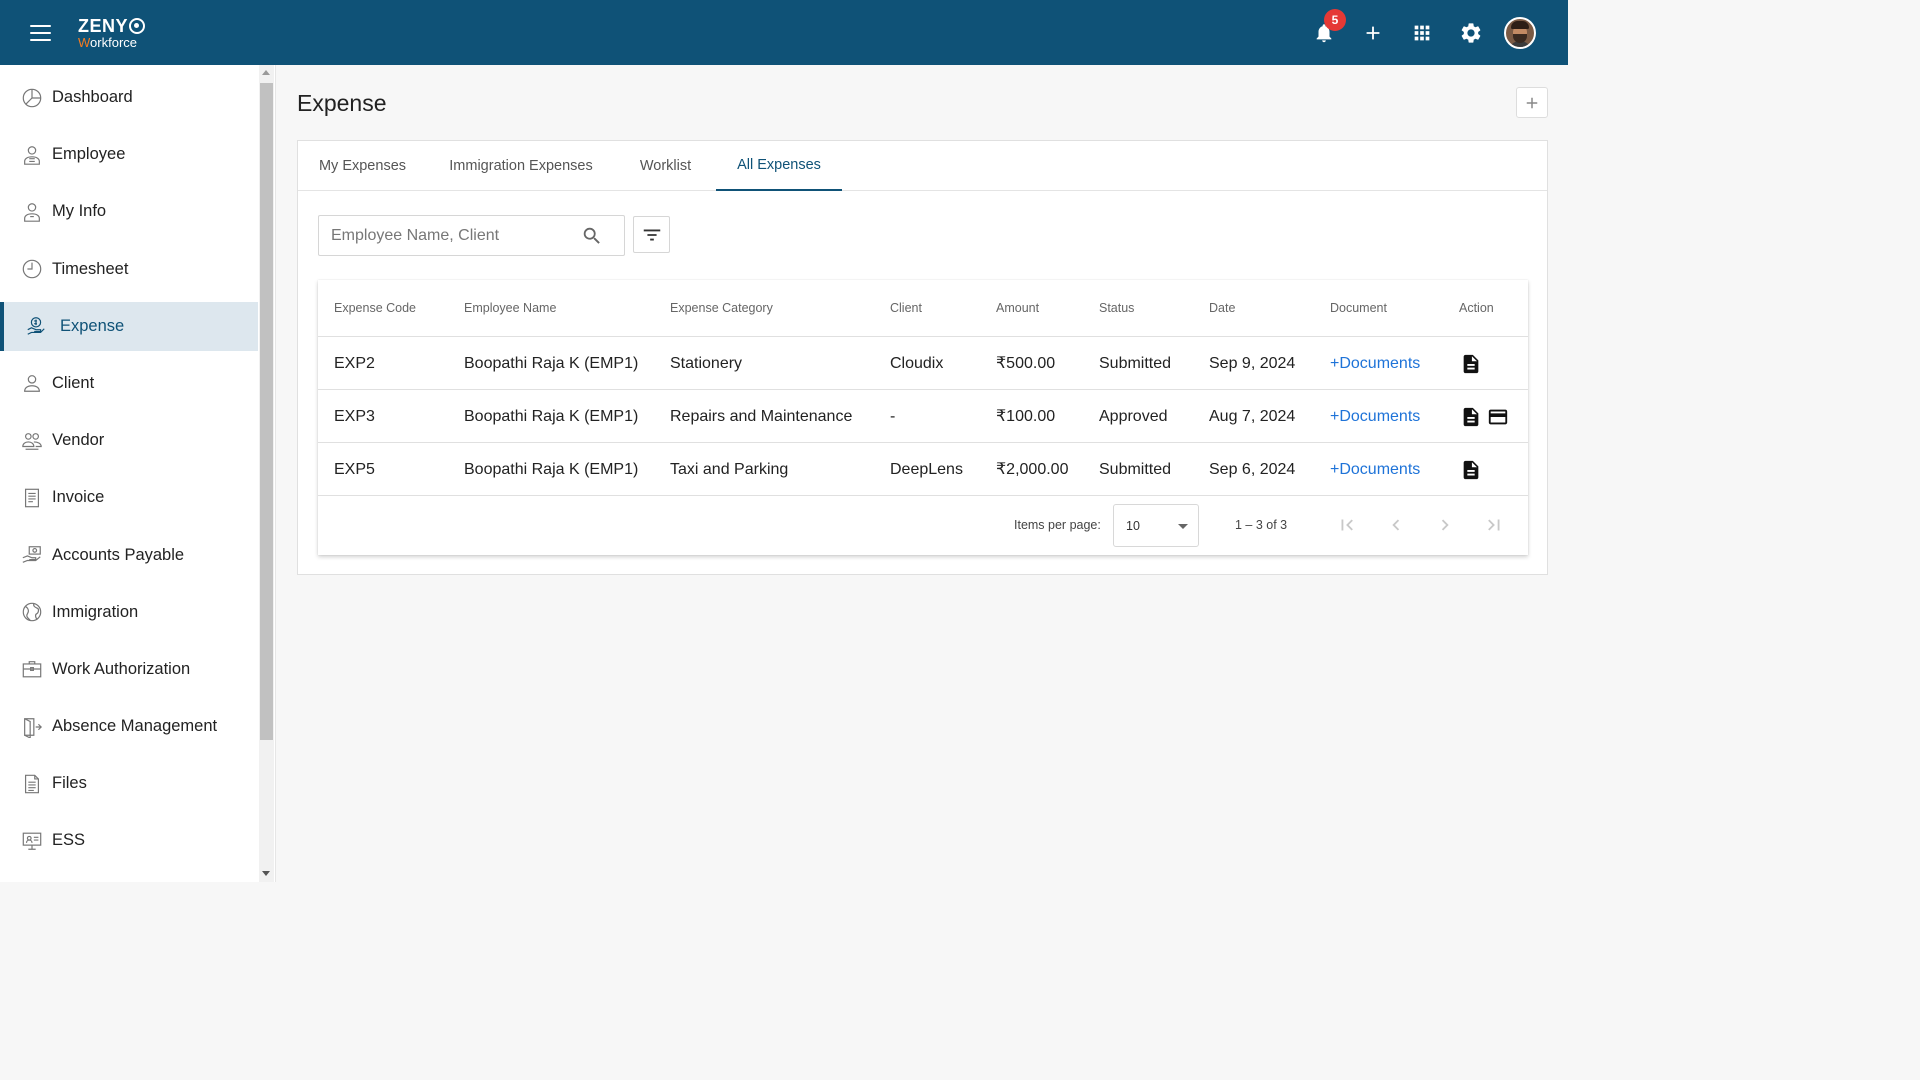  What do you see at coordinates (1116, 308) in the screenshot?
I see `column-header-status: Status` at bounding box center [1116, 308].